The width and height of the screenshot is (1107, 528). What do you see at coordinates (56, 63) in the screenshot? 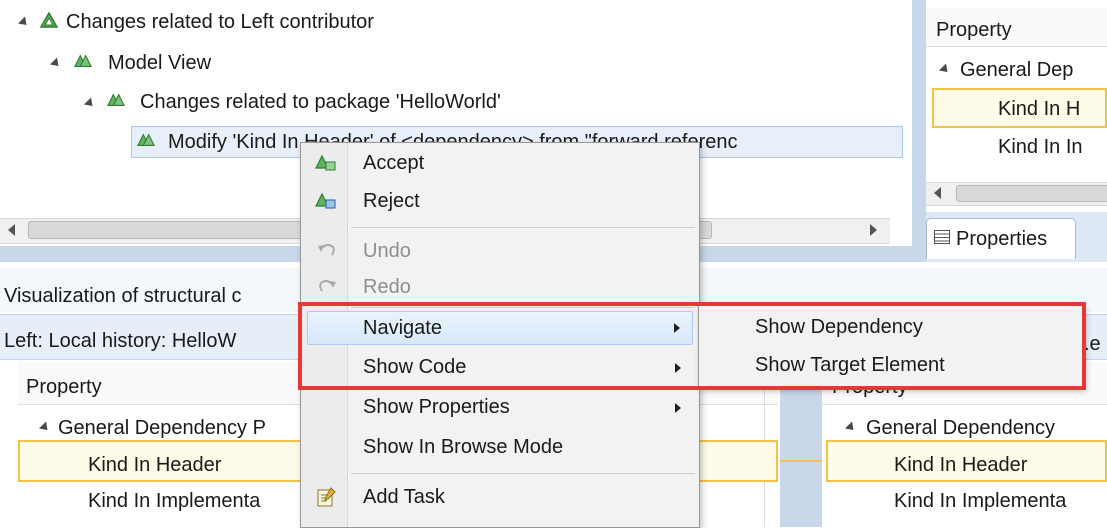
I see `expand-toggle-model-view` at bounding box center [56, 63].